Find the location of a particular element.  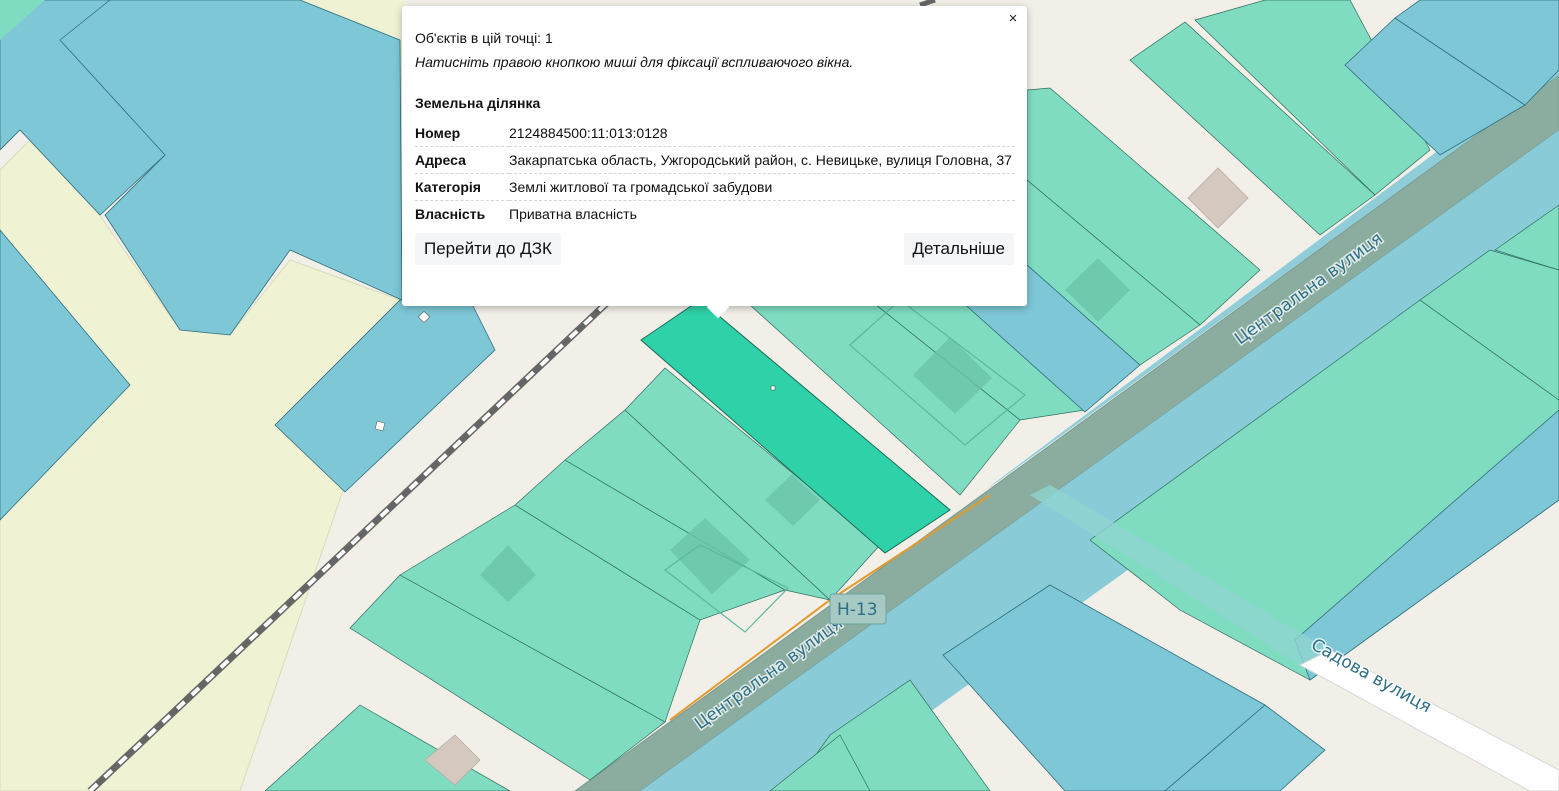

field-value-number: 2124884500:11:013:0128 is located at coordinates (762, 133).